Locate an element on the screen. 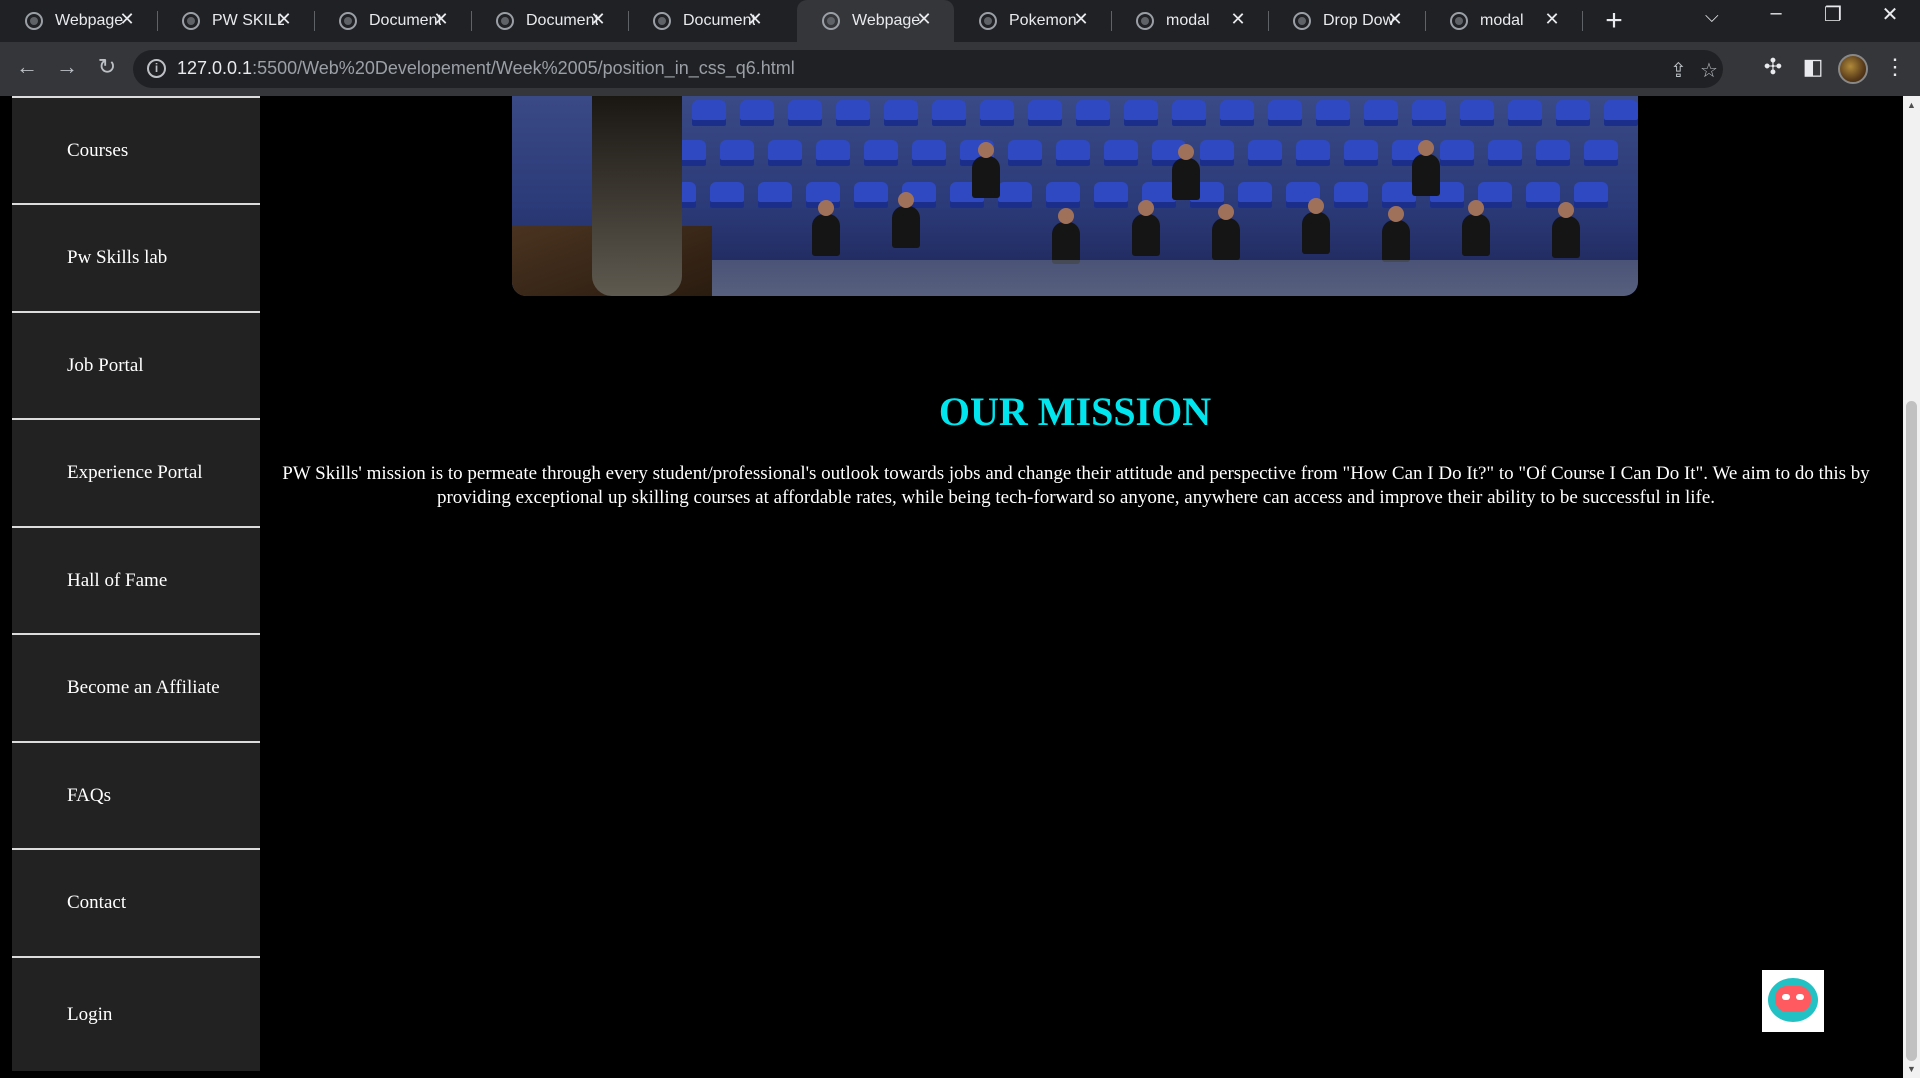  sidebar-item-courses: Courses is located at coordinates (136, 150).